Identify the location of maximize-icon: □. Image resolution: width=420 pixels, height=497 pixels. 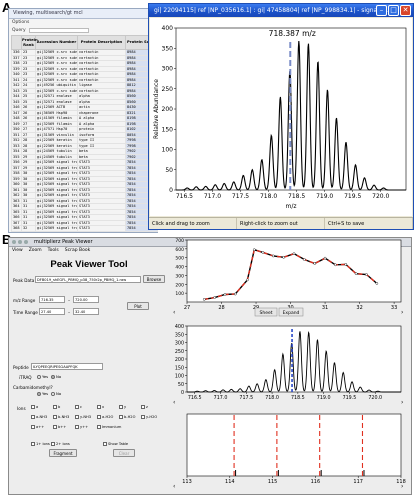
(393, 10).